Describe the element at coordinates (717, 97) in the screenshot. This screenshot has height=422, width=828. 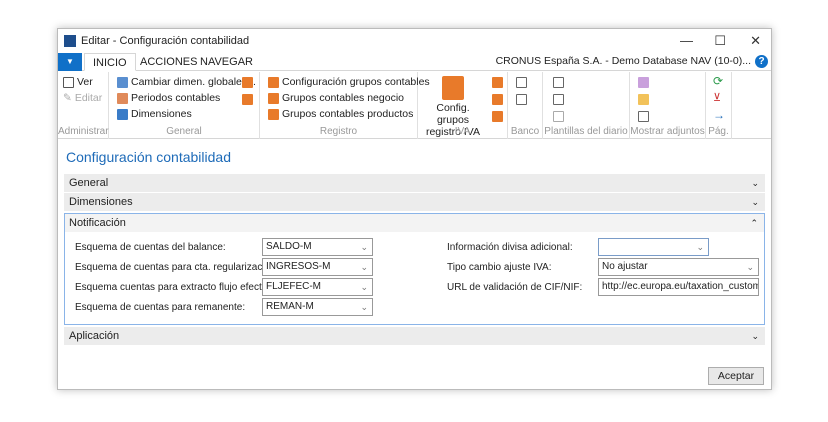
I see `clear-filter-icon: ⊻` at that location.